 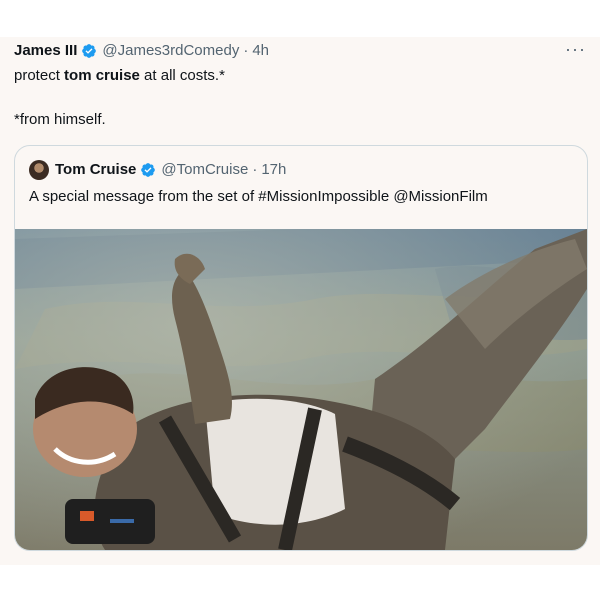 What do you see at coordinates (575, 49) in the screenshot?
I see `more-options-icon: ···` at bounding box center [575, 49].